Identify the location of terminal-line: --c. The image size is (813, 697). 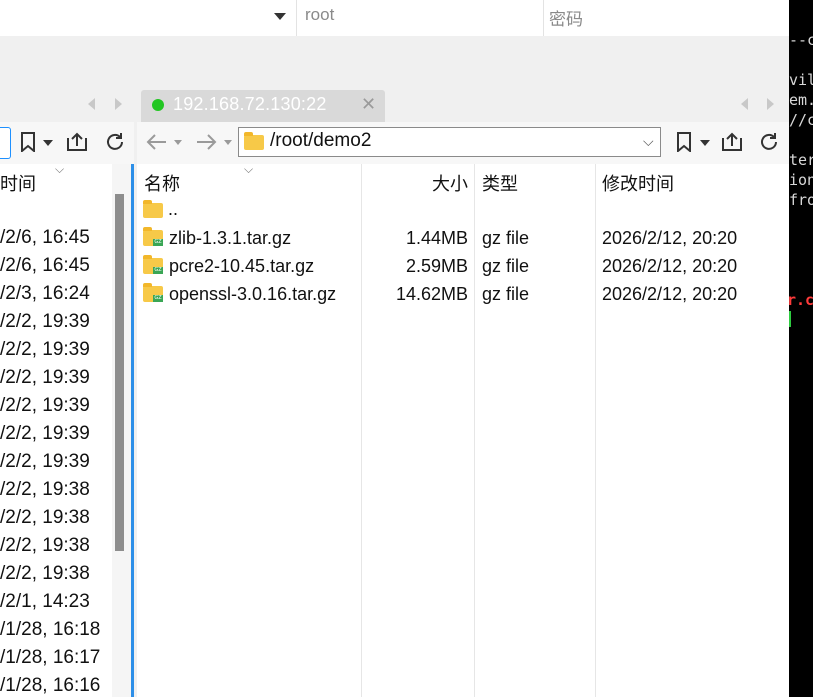
(801, 40).